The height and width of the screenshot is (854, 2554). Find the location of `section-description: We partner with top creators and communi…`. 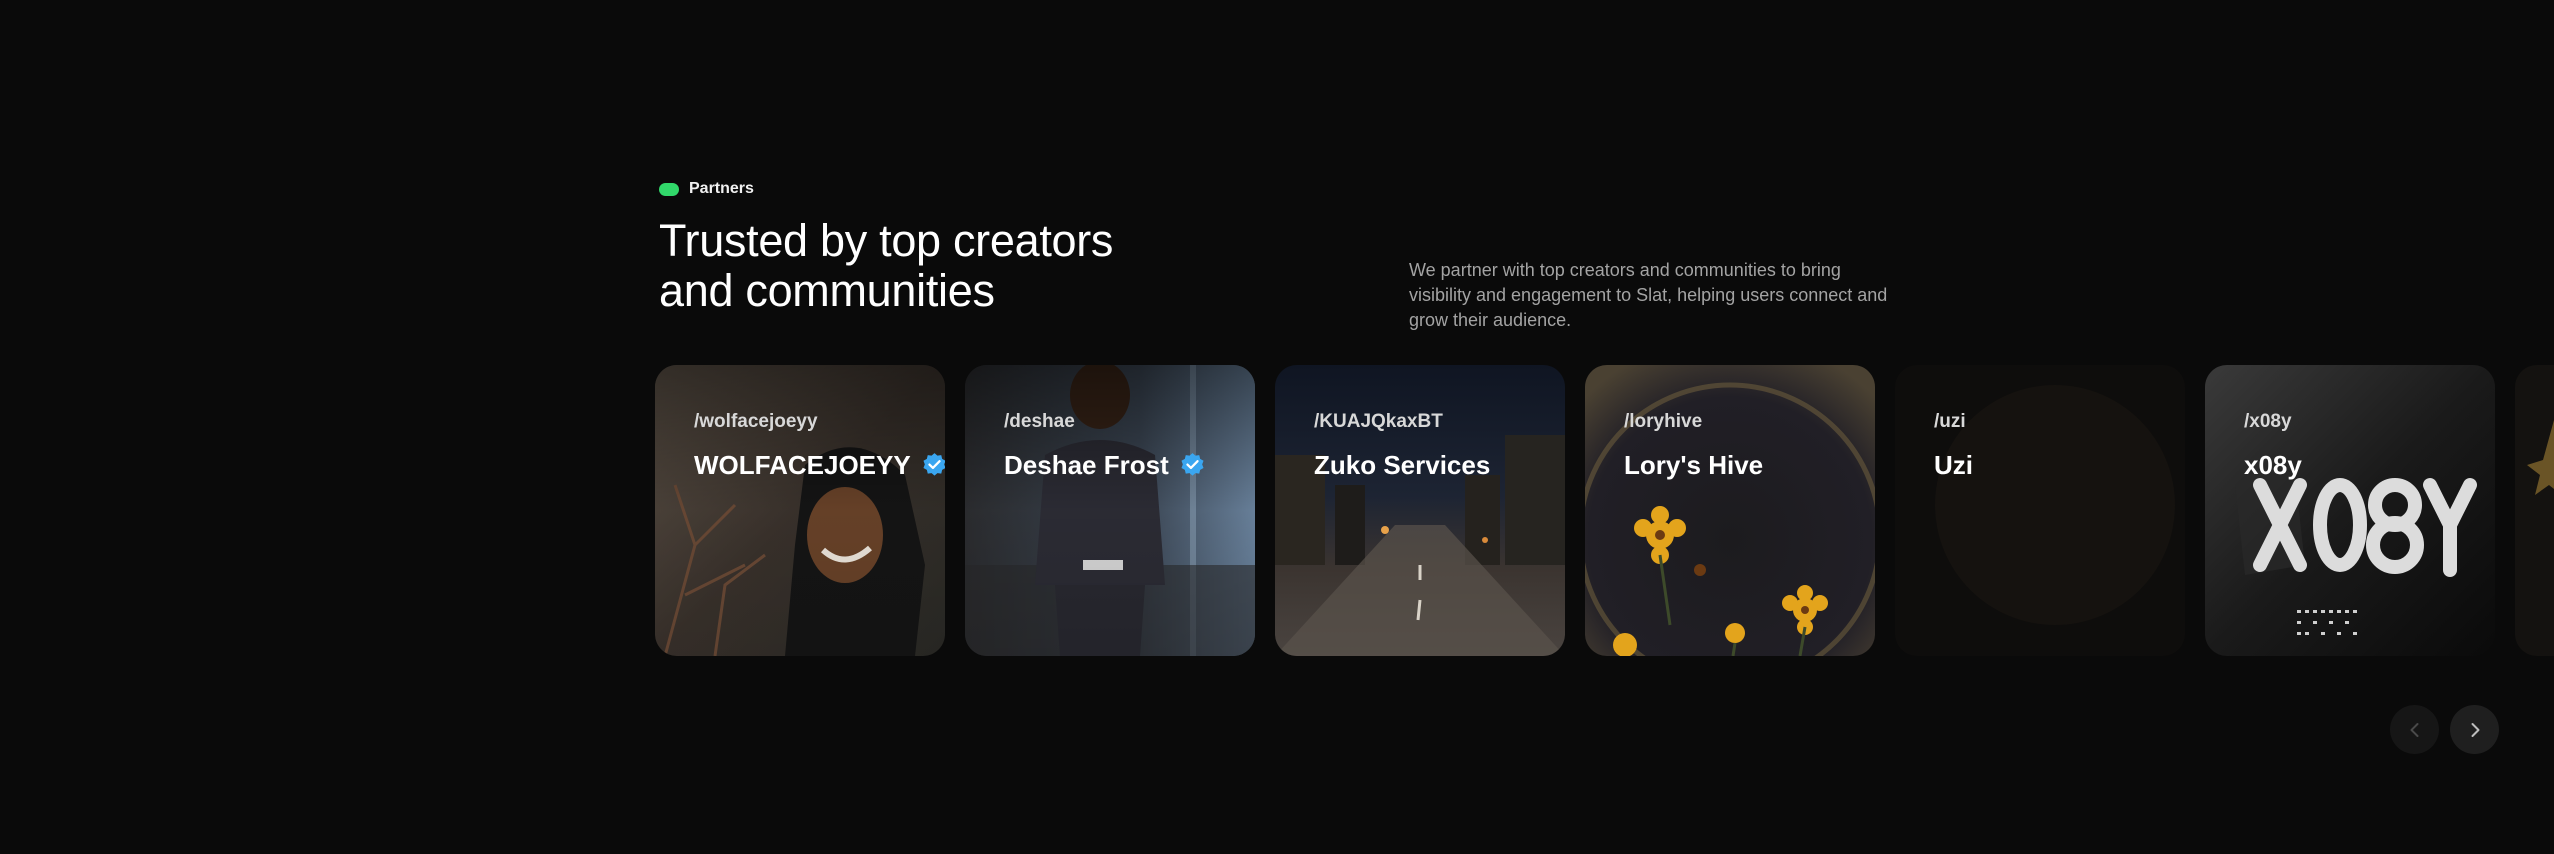

section-description: We partner with top creators and communi… is located at coordinates (1648, 295).